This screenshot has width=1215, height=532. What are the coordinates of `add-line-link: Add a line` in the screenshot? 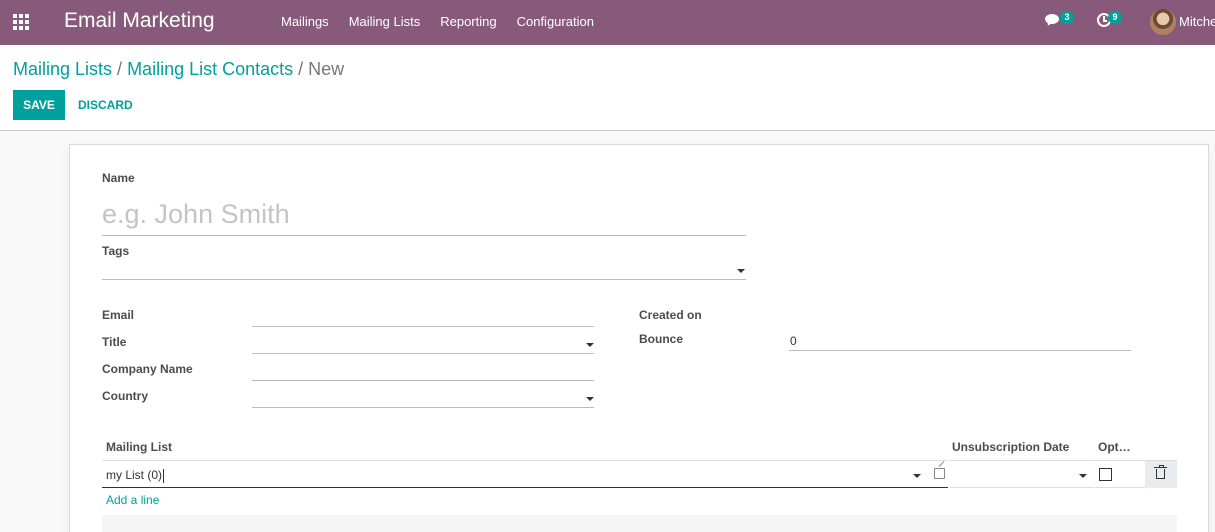 It's located at (132, 500).